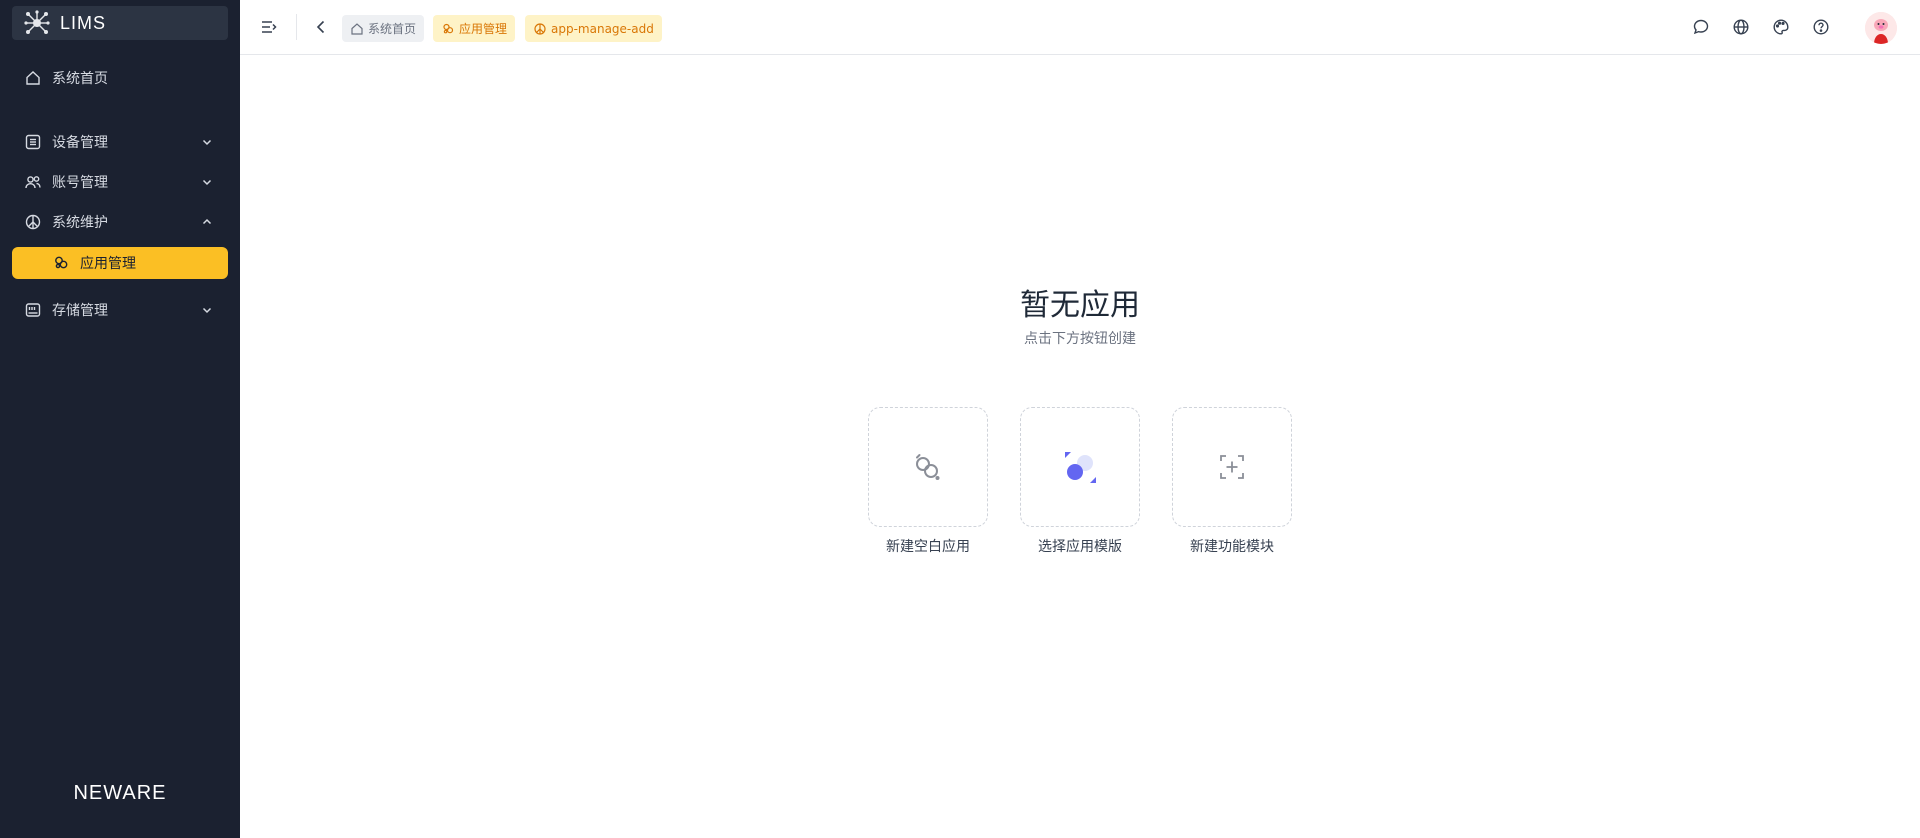 This screenshot has height=838, width=1920. I want to click on sidebar-item-maintenance: 系统维护, so click(120, 222).